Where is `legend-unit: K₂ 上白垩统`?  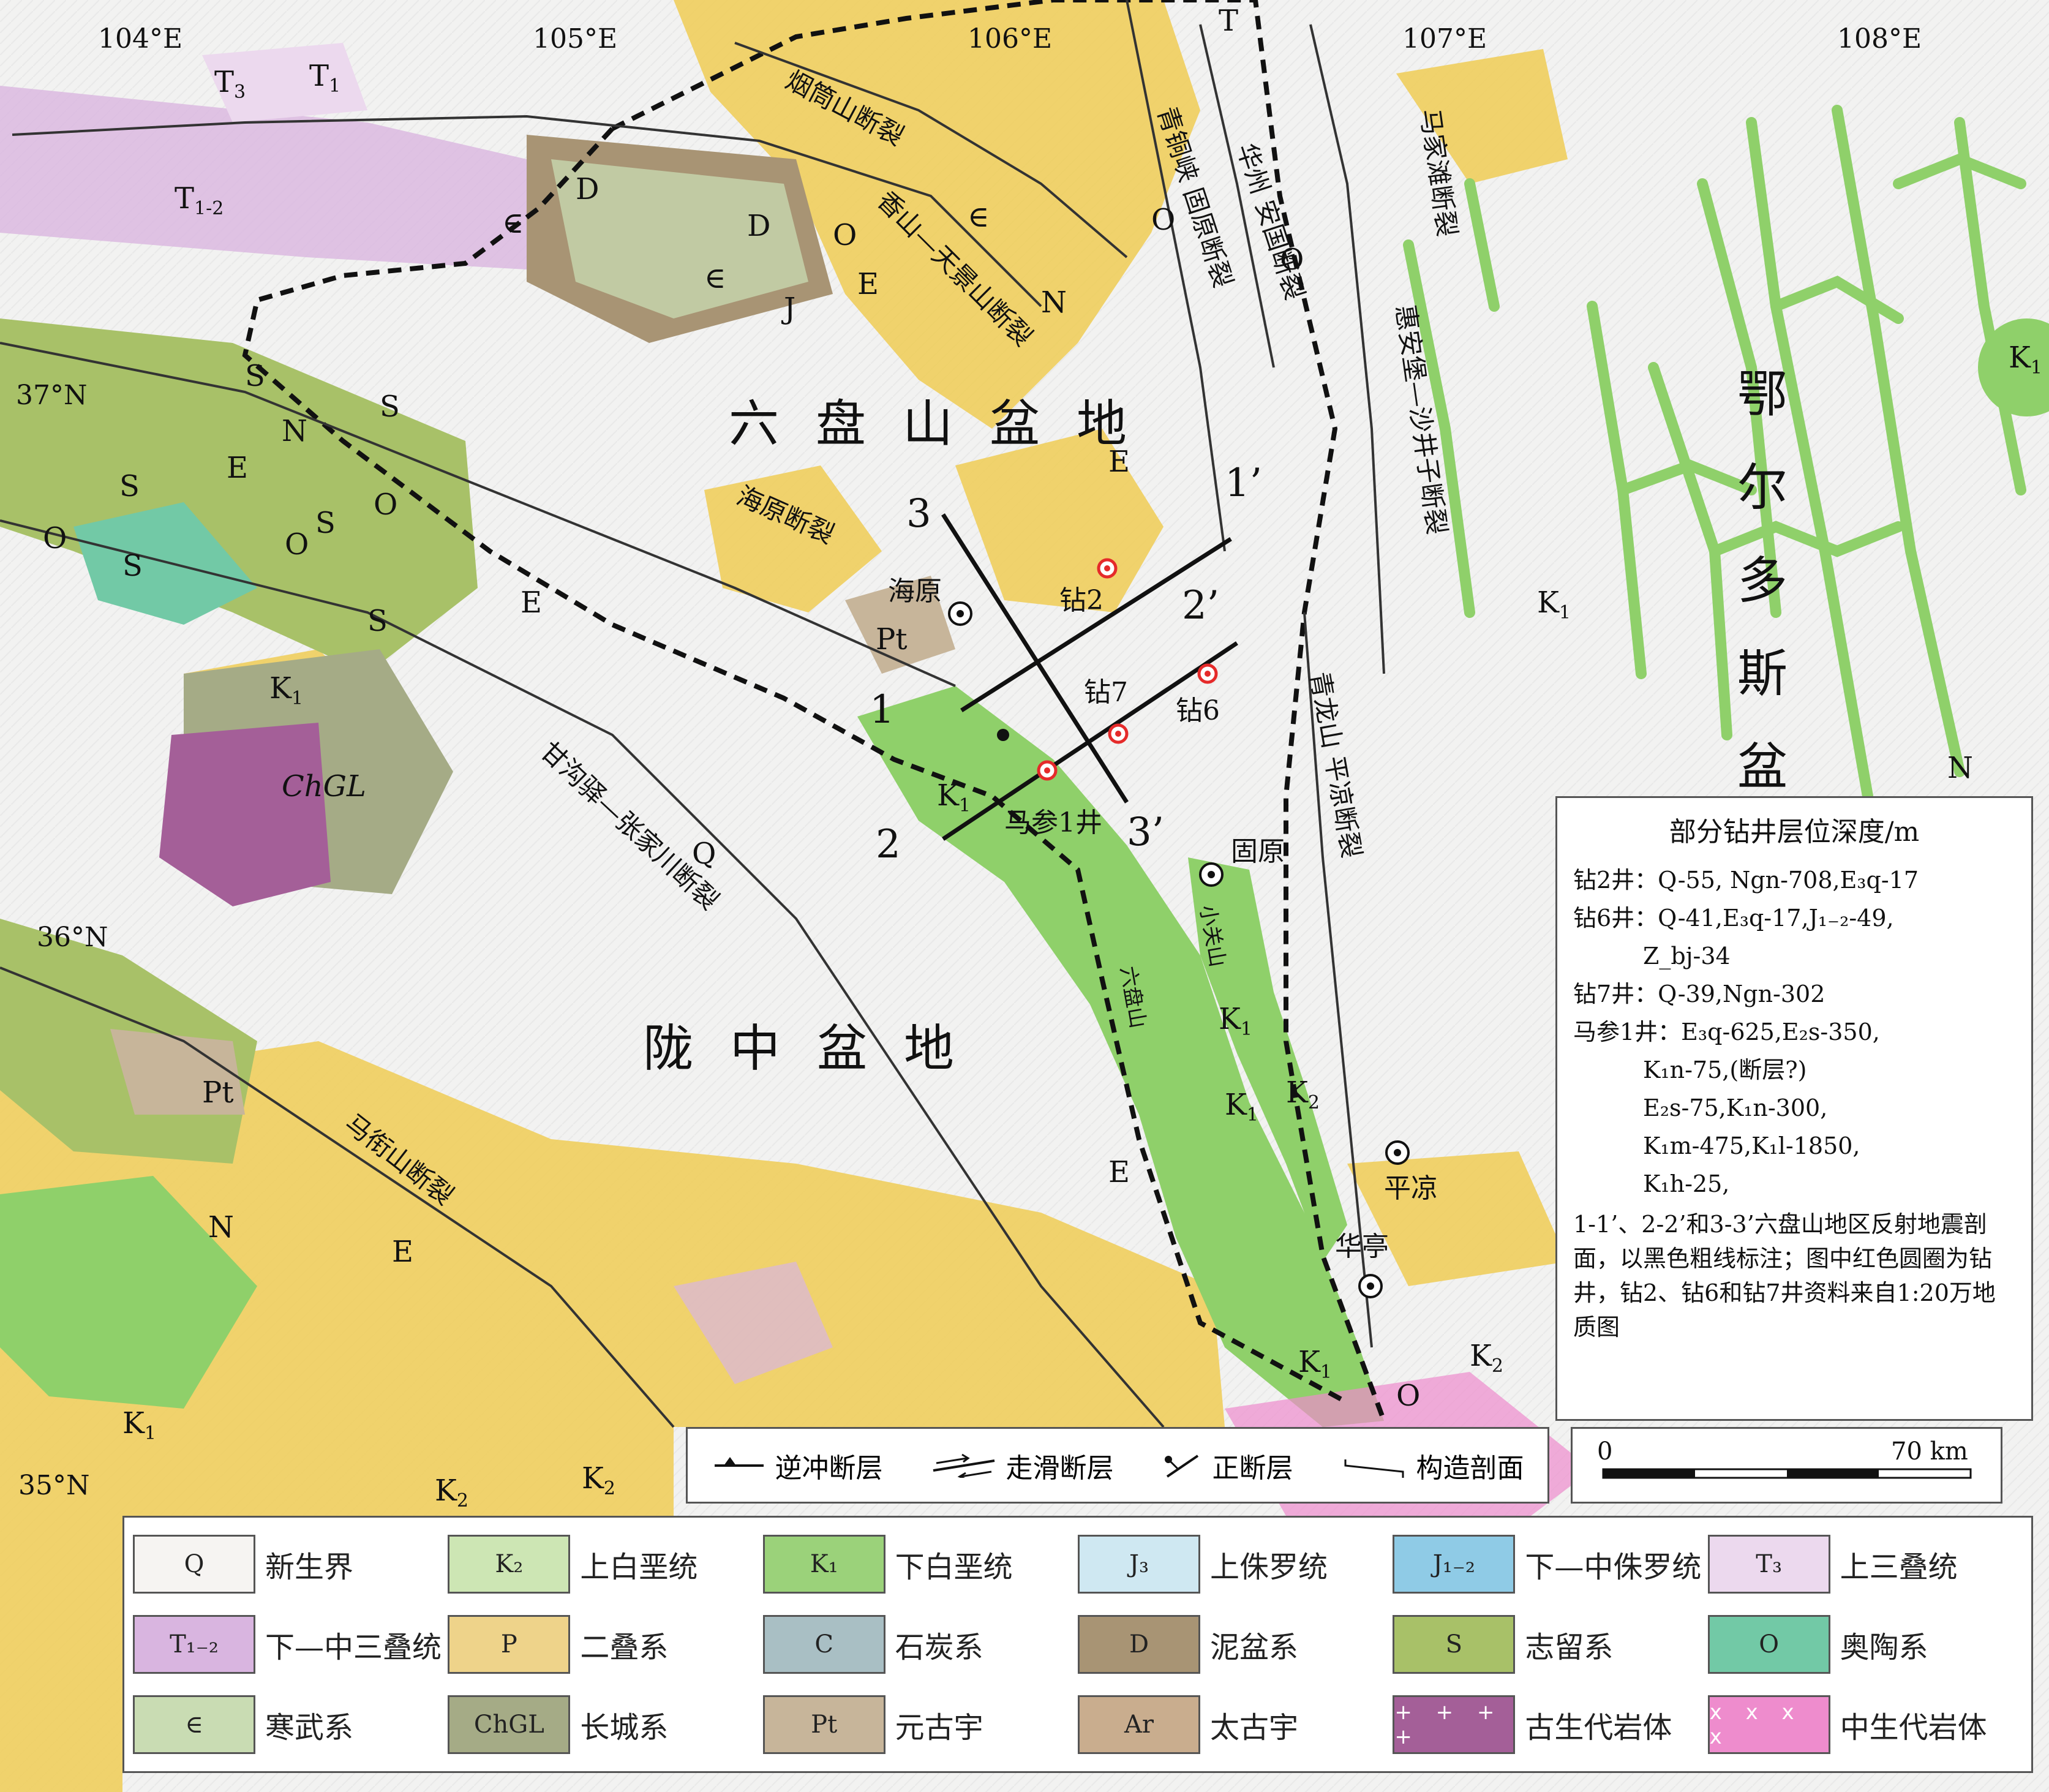 legend-unit: K₂ 上白垩统 is located at coordinates (605, 1564).